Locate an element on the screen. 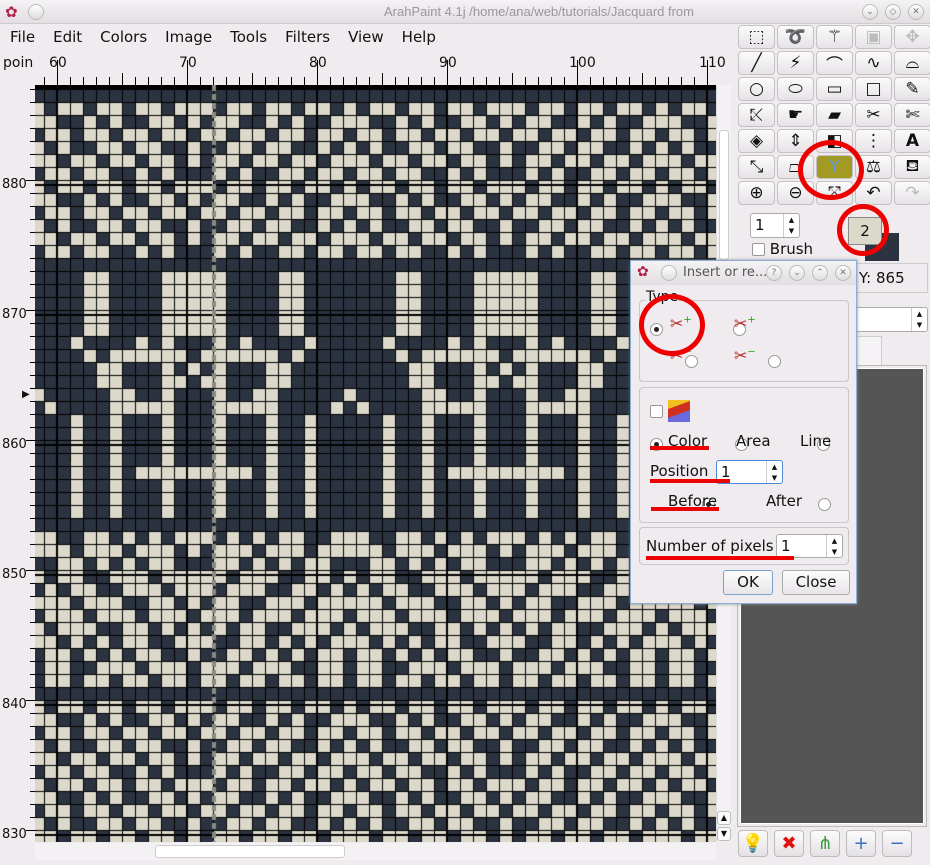 The width and height of the screenshot is (930, 865). ruler-unit-label: poin is located at coordinates (18, 63).